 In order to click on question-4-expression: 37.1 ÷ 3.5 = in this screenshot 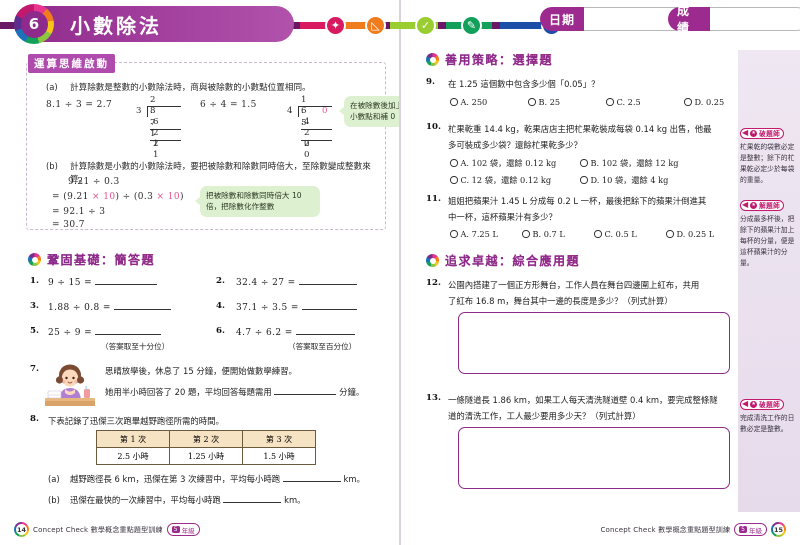, I will do `click(297, 308)`.